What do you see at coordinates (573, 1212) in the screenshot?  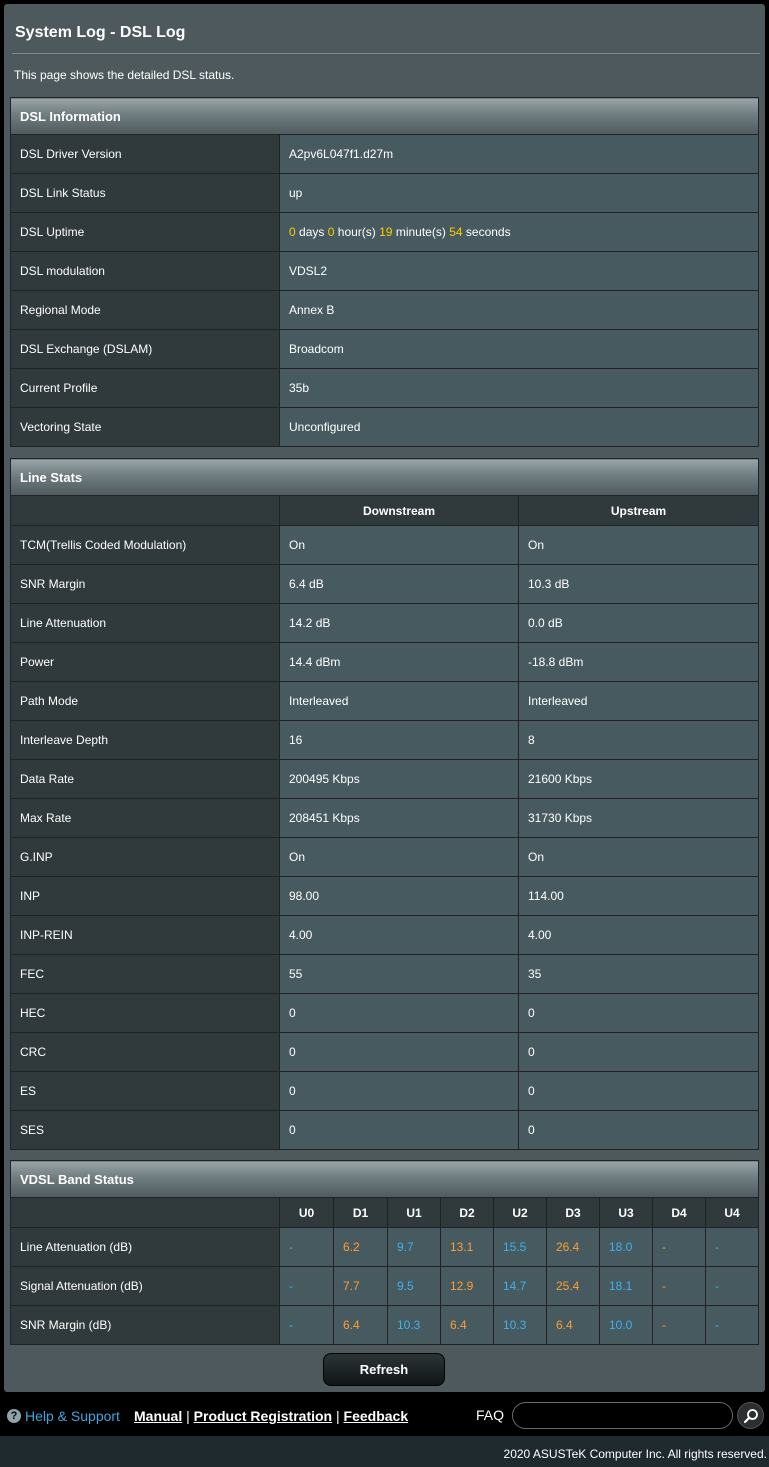 I see `band-column-header: D3` at bounding box center [573, 1212].